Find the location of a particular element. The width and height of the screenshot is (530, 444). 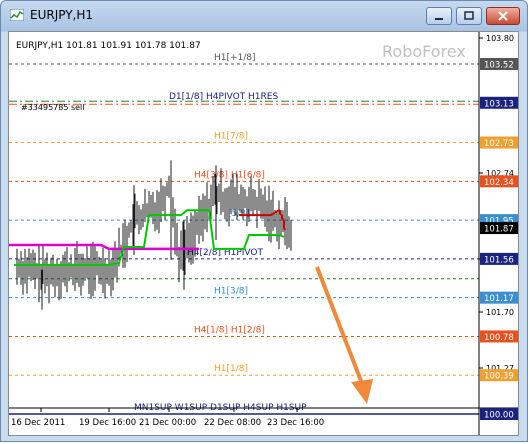

level-102-73-price-text: 102.73 is located at coordinates (499, 144).